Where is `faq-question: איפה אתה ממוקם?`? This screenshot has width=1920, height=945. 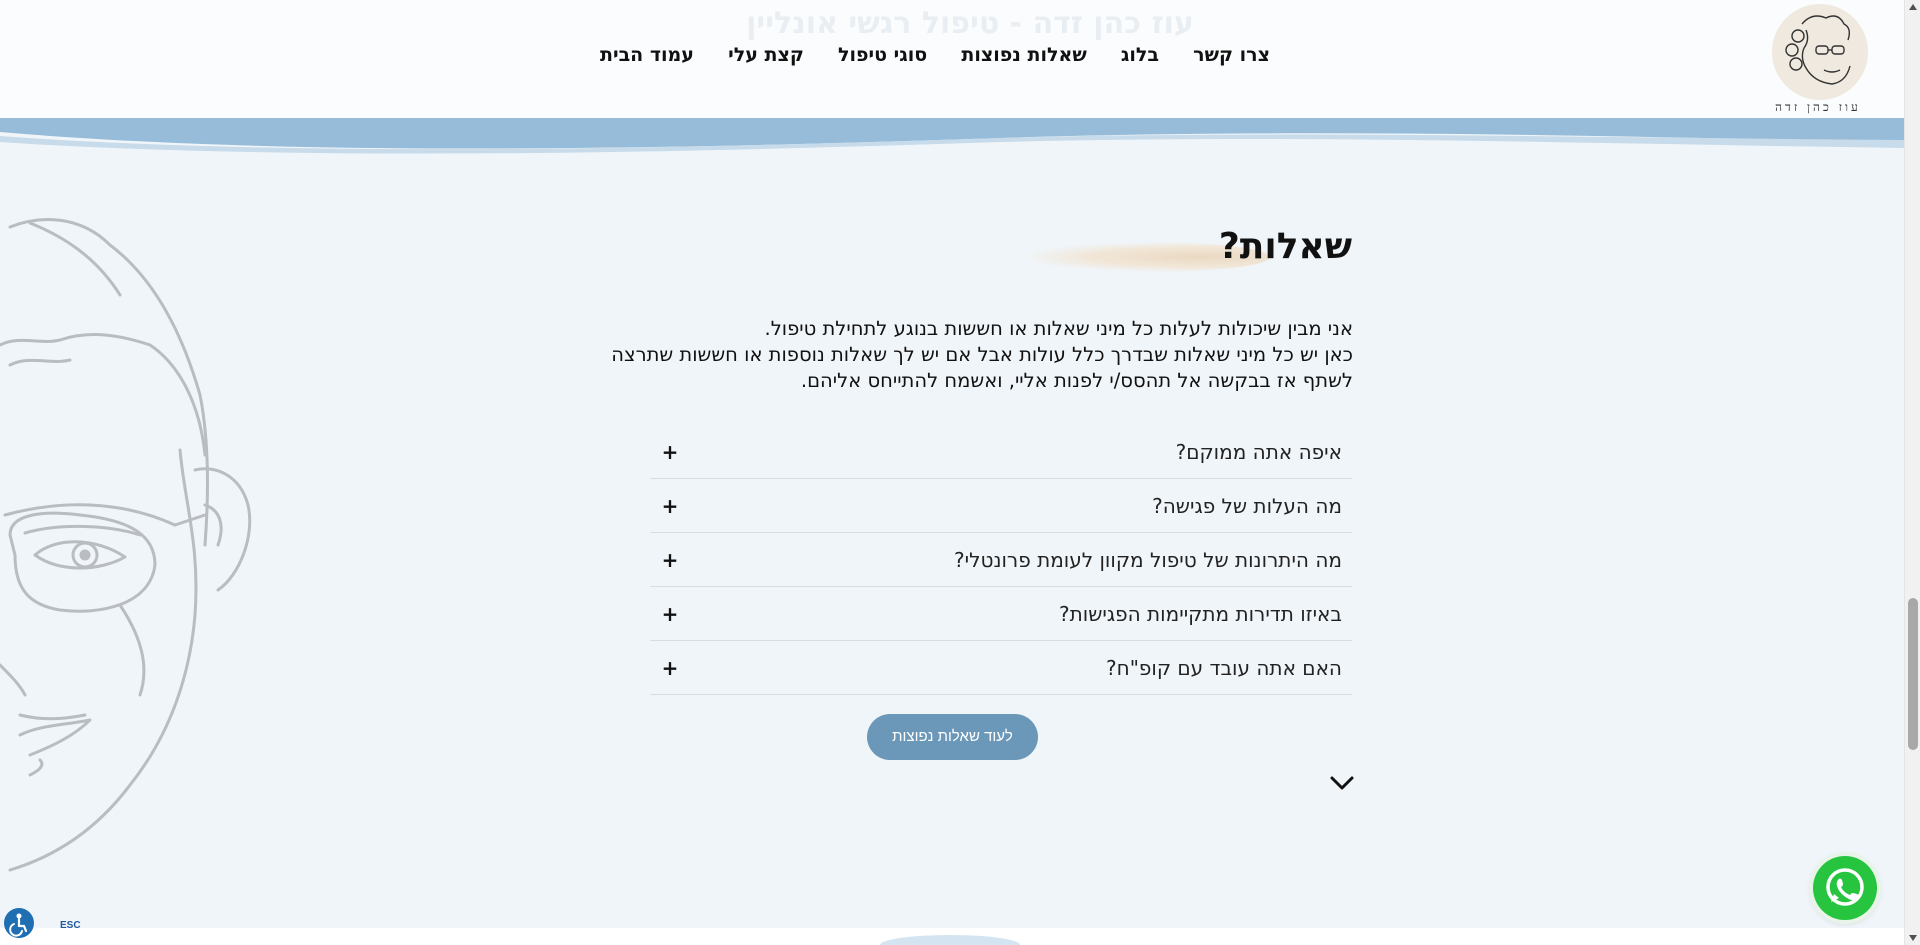
faq-question: איפה אתה ממוקם? is located at coordinates (1258, 451).